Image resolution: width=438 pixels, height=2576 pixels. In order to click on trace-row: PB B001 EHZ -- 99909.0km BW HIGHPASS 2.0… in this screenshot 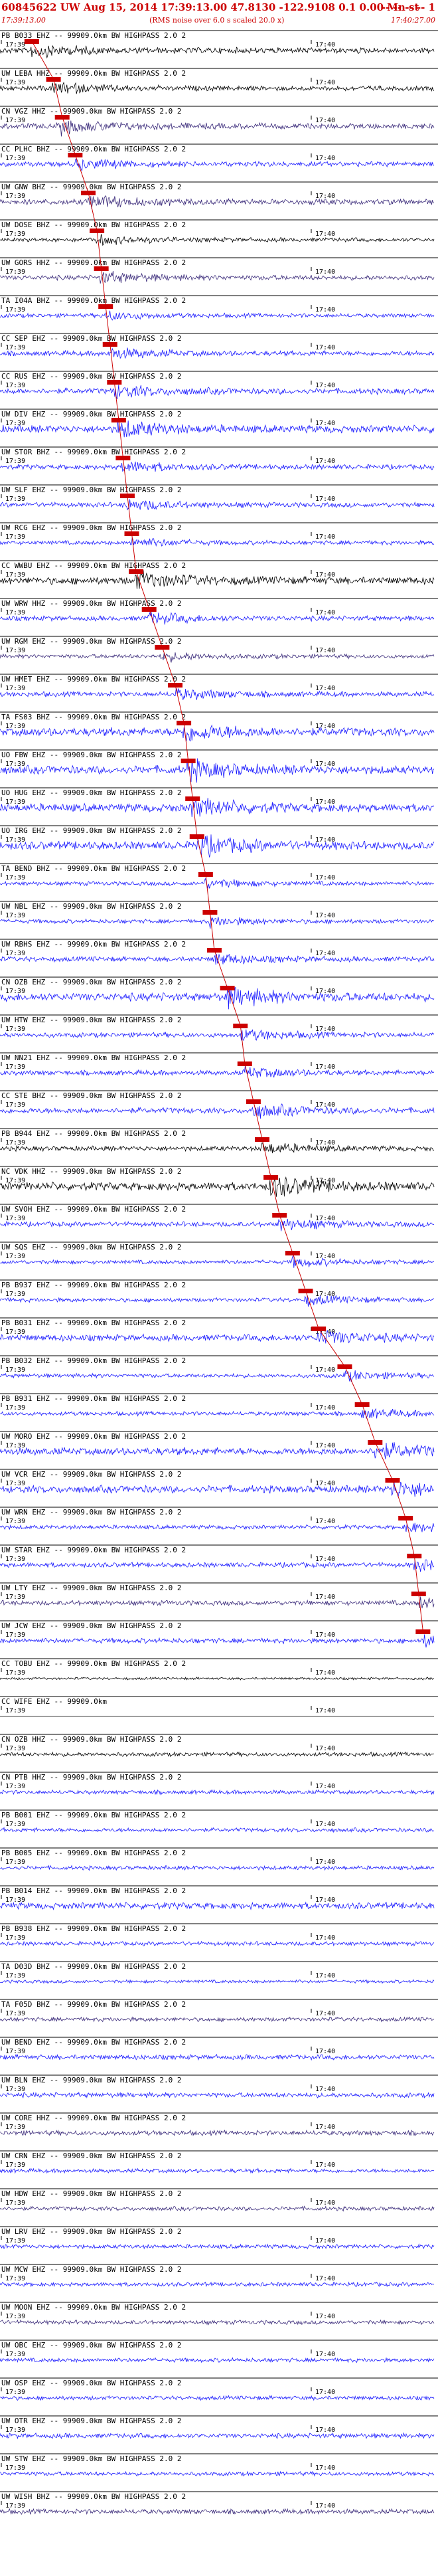, I will do `click(219, 1821)`.